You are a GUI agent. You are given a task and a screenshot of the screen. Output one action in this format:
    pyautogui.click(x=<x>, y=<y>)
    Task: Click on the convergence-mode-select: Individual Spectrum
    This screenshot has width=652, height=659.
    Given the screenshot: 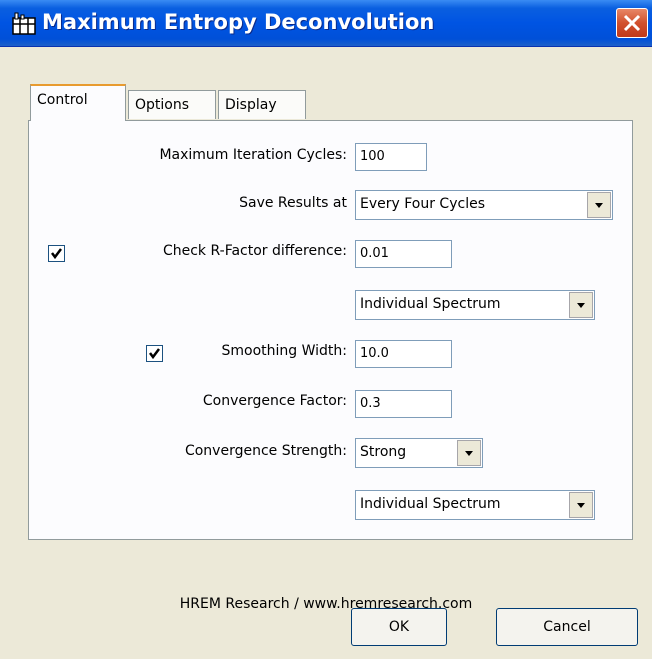 What is the action you would take?
    pyautogui.click(x=475, y=505)
    